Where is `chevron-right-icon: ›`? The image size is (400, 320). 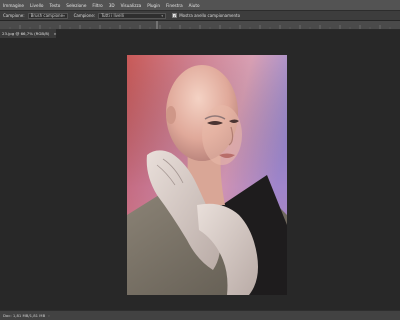 chevron-right-icon: › is located at coordinates (49, 315).